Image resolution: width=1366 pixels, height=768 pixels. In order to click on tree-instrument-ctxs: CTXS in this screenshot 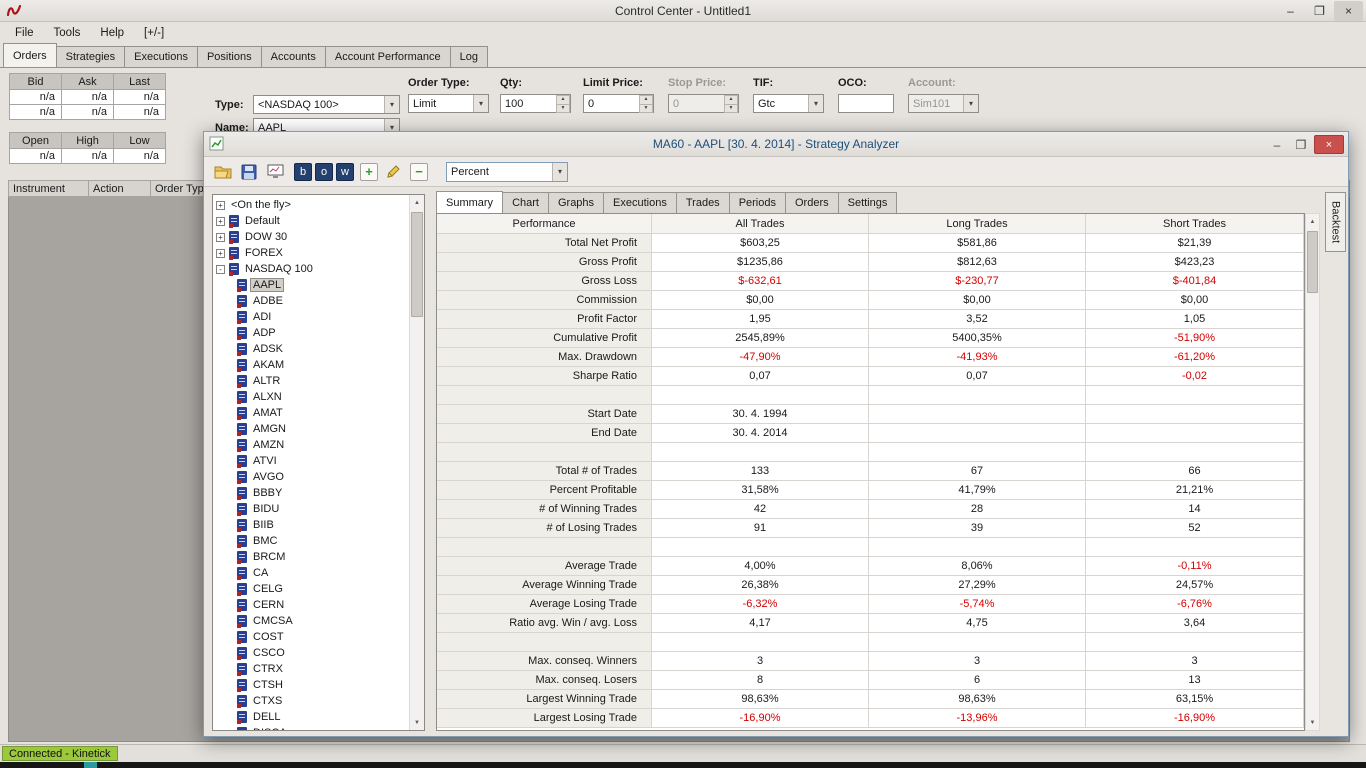, I will do `click(311, 701)`.